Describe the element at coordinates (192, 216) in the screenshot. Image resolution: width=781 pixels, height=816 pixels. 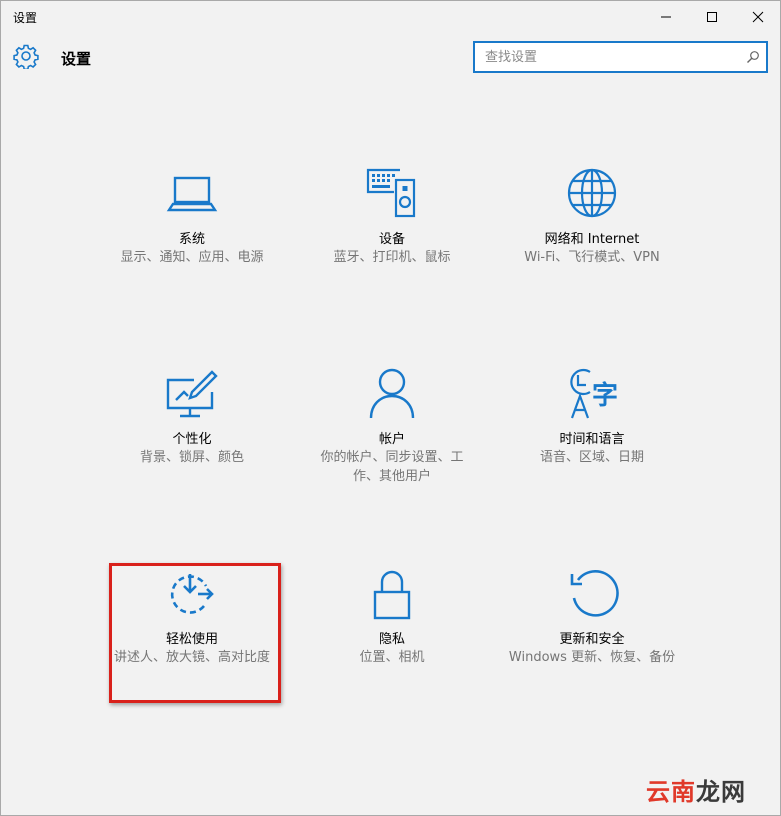
I see `tile-system: 系统 显示、通知、应用、电源` at that location.